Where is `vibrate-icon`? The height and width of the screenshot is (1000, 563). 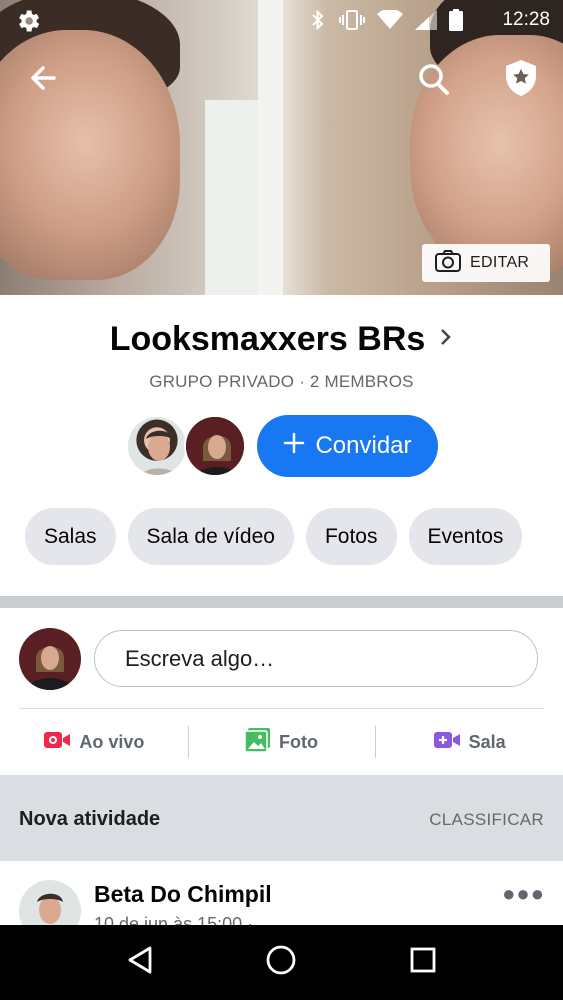
vibrate-icon is located at coordinates (352, 22).